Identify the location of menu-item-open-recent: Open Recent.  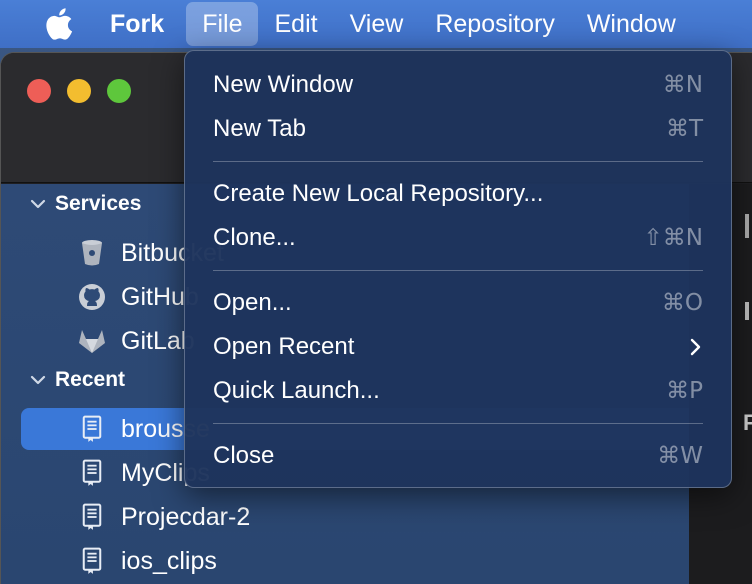
(458, 347).